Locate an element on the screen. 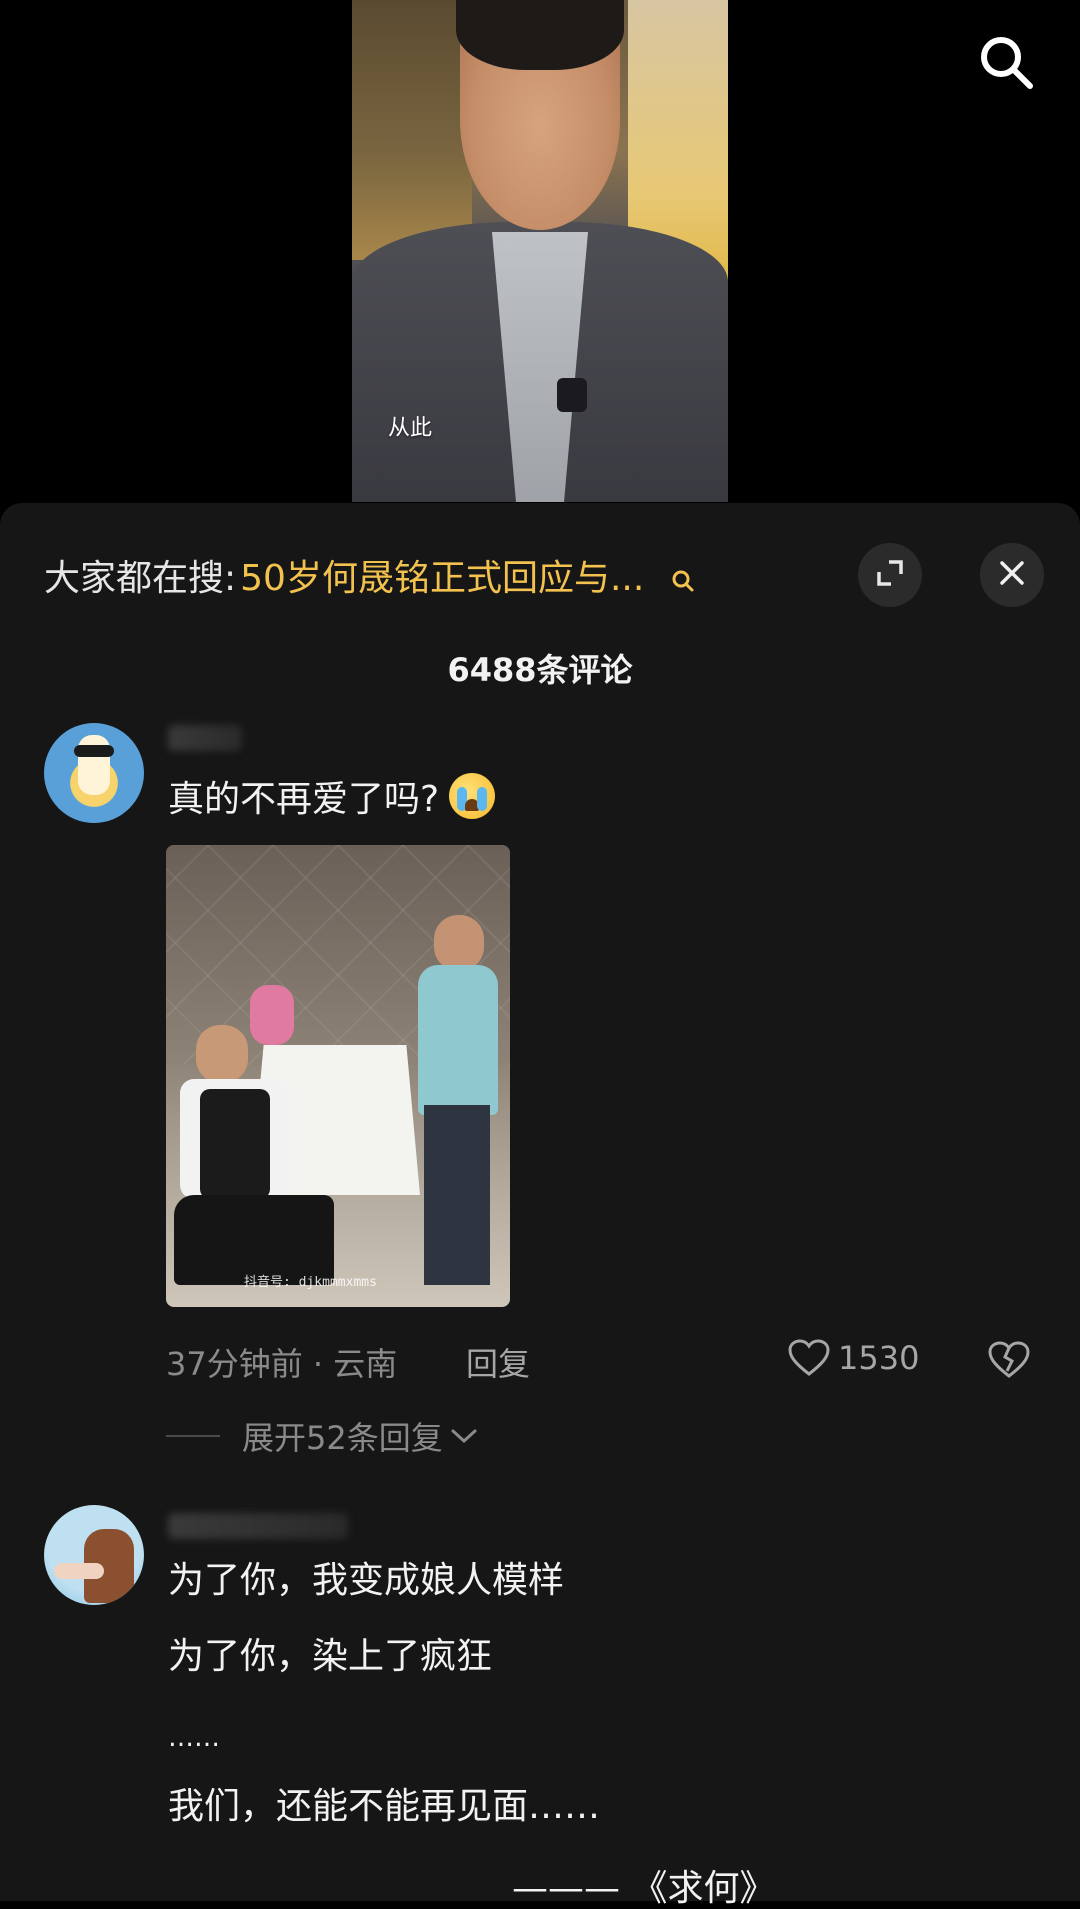 Image resolution: width=1080 pixels, height=1909 pixels. close-icon is located at coordinates (1012, 575).